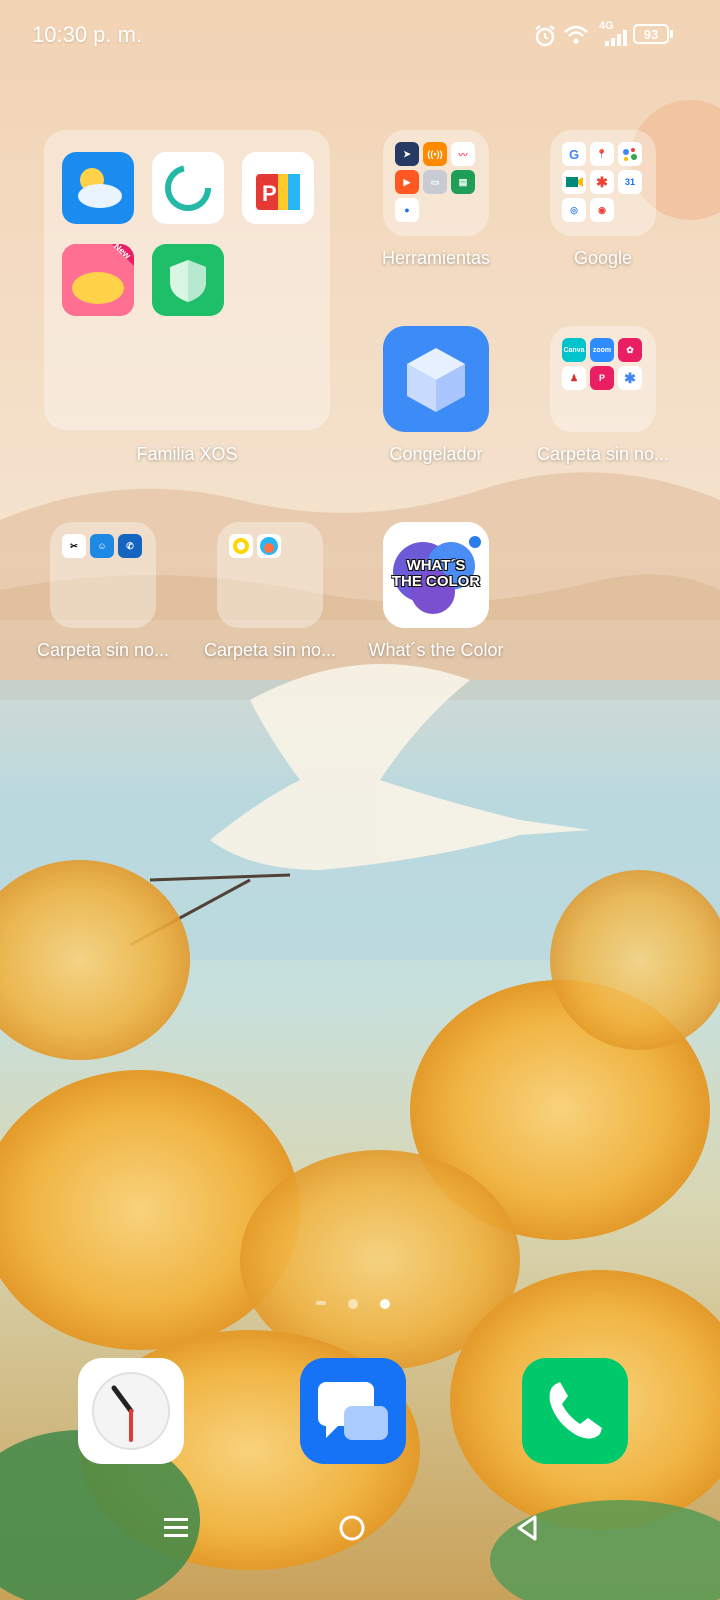 The width and height of the screenshot is (720, 1600). I want to click on back-nav-button, so click(528, 1528).